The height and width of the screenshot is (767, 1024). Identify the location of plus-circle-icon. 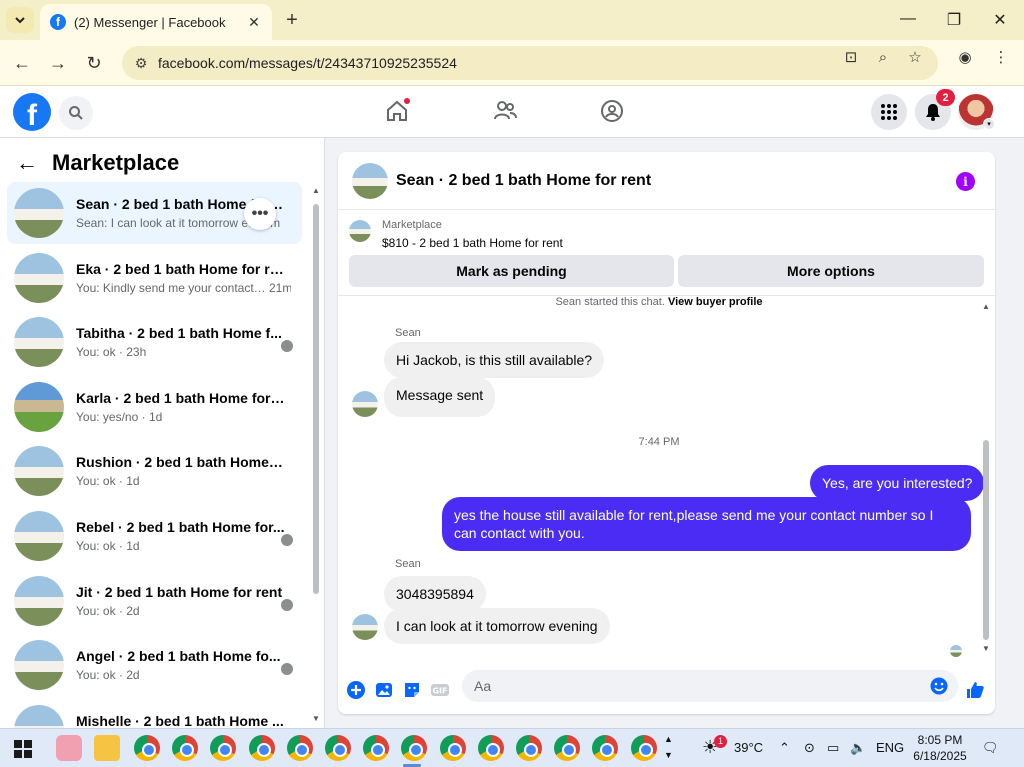
(356, 690).